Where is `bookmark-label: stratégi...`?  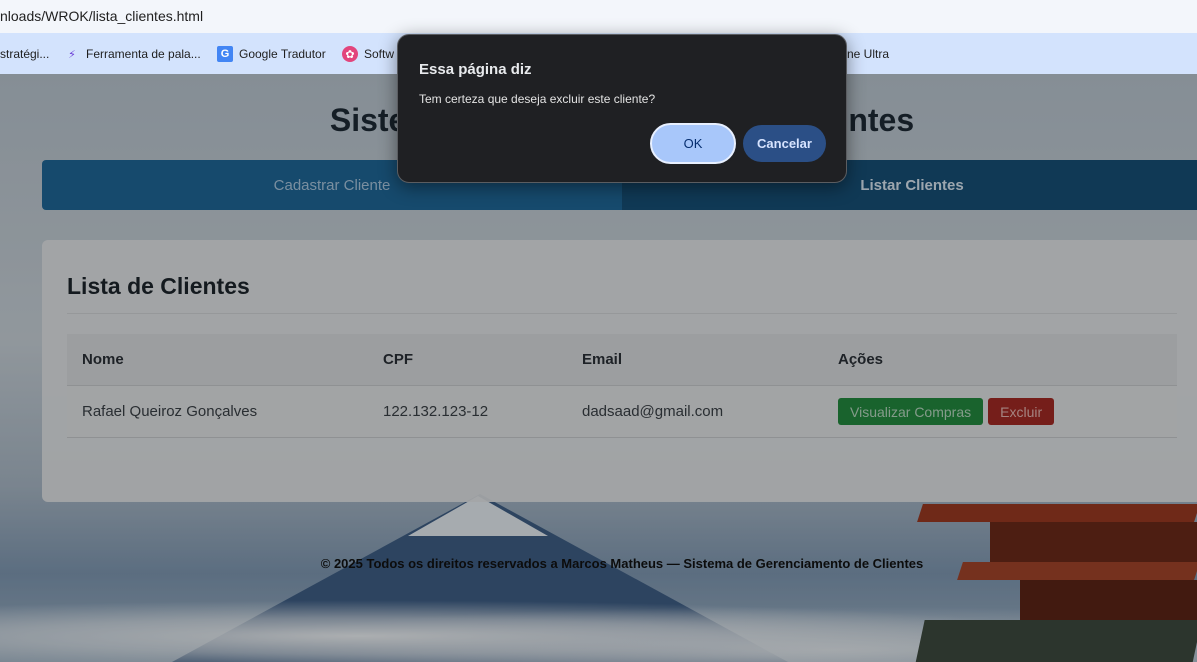 bookmark-label: stratégi... is located at coordinates (25, 54).